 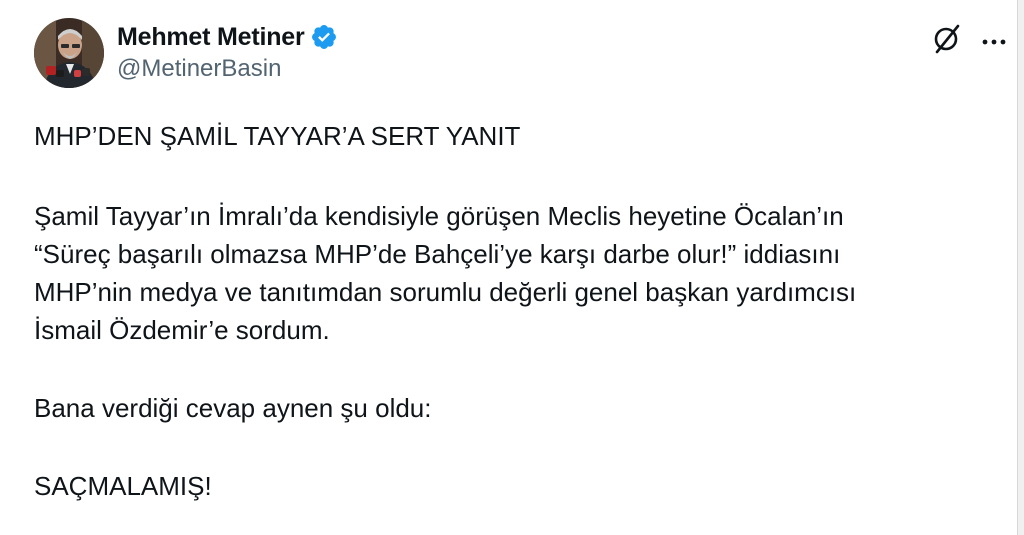 I want to click on verified-badge-icon, so click(x=324, y=37).